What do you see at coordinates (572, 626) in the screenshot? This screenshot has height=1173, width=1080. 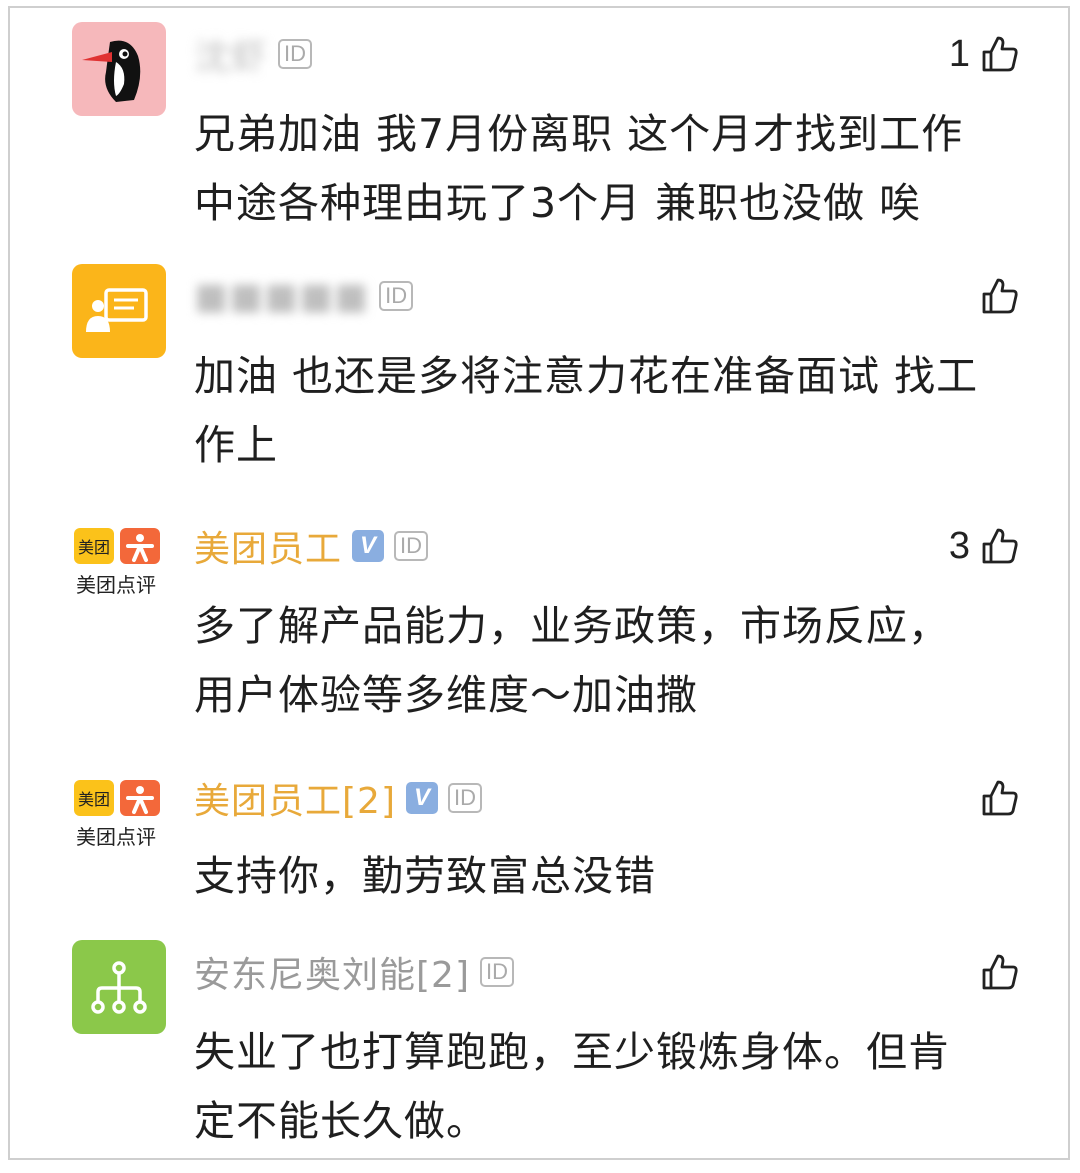 I see `comment-text-line: 多了解产品能力，业务政策，市场反应，` at bounding box center [572, 626].